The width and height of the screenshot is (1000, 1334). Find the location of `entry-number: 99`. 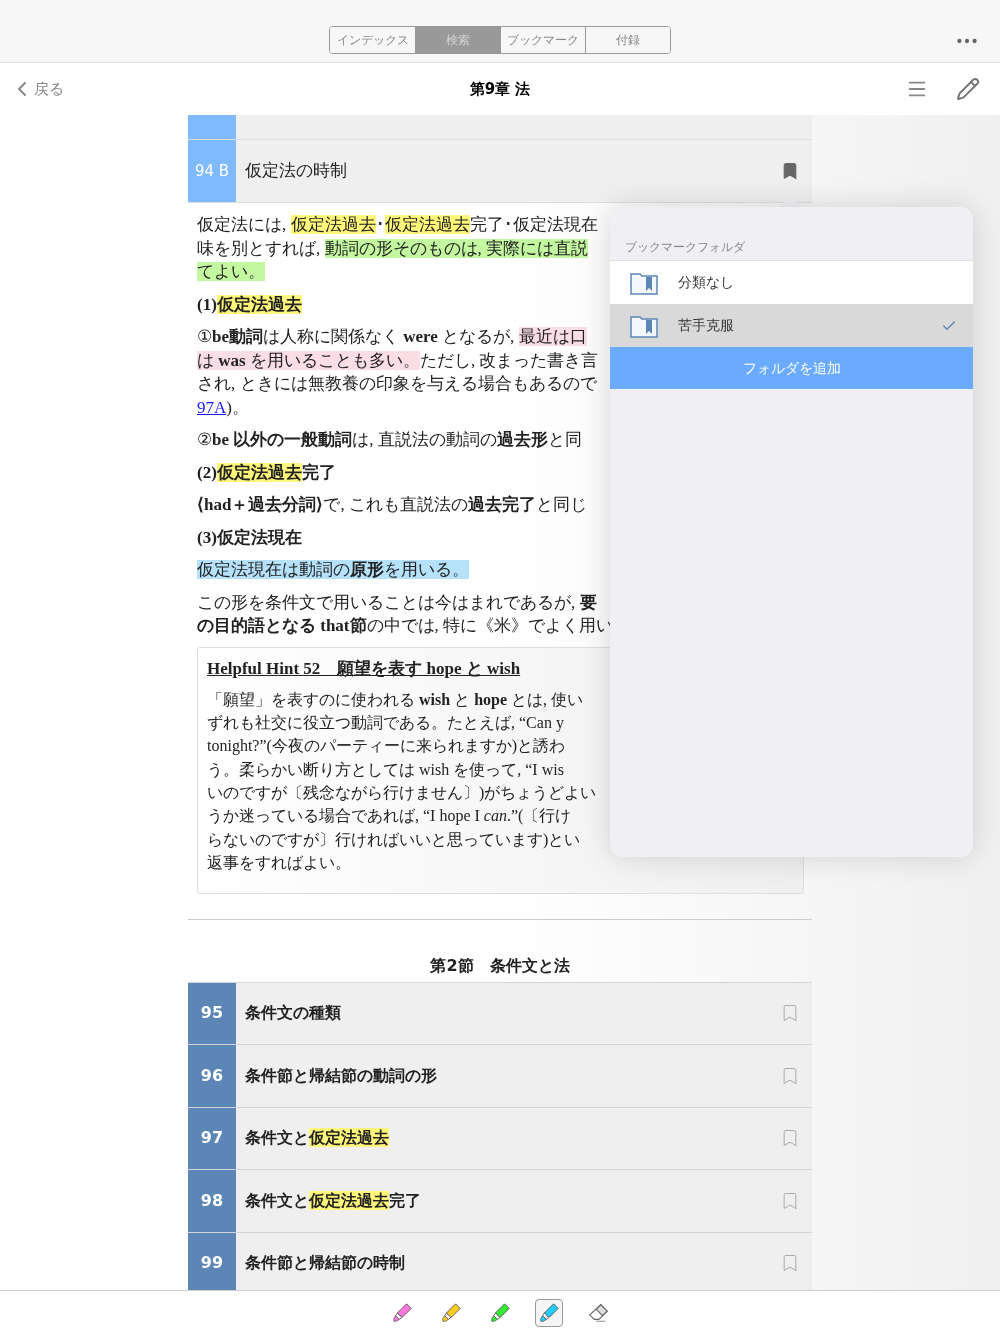

entry-number: 99 is located at coordinates (212, 1261).